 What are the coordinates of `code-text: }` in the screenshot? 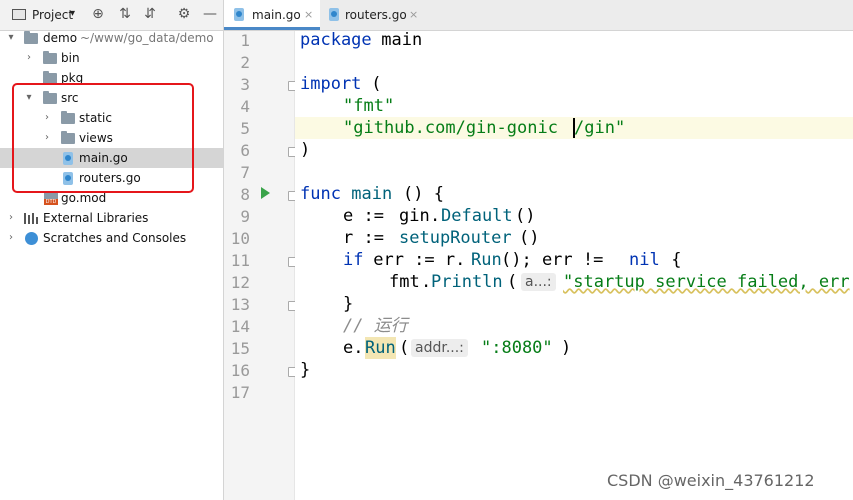 It's located at (305, 370).